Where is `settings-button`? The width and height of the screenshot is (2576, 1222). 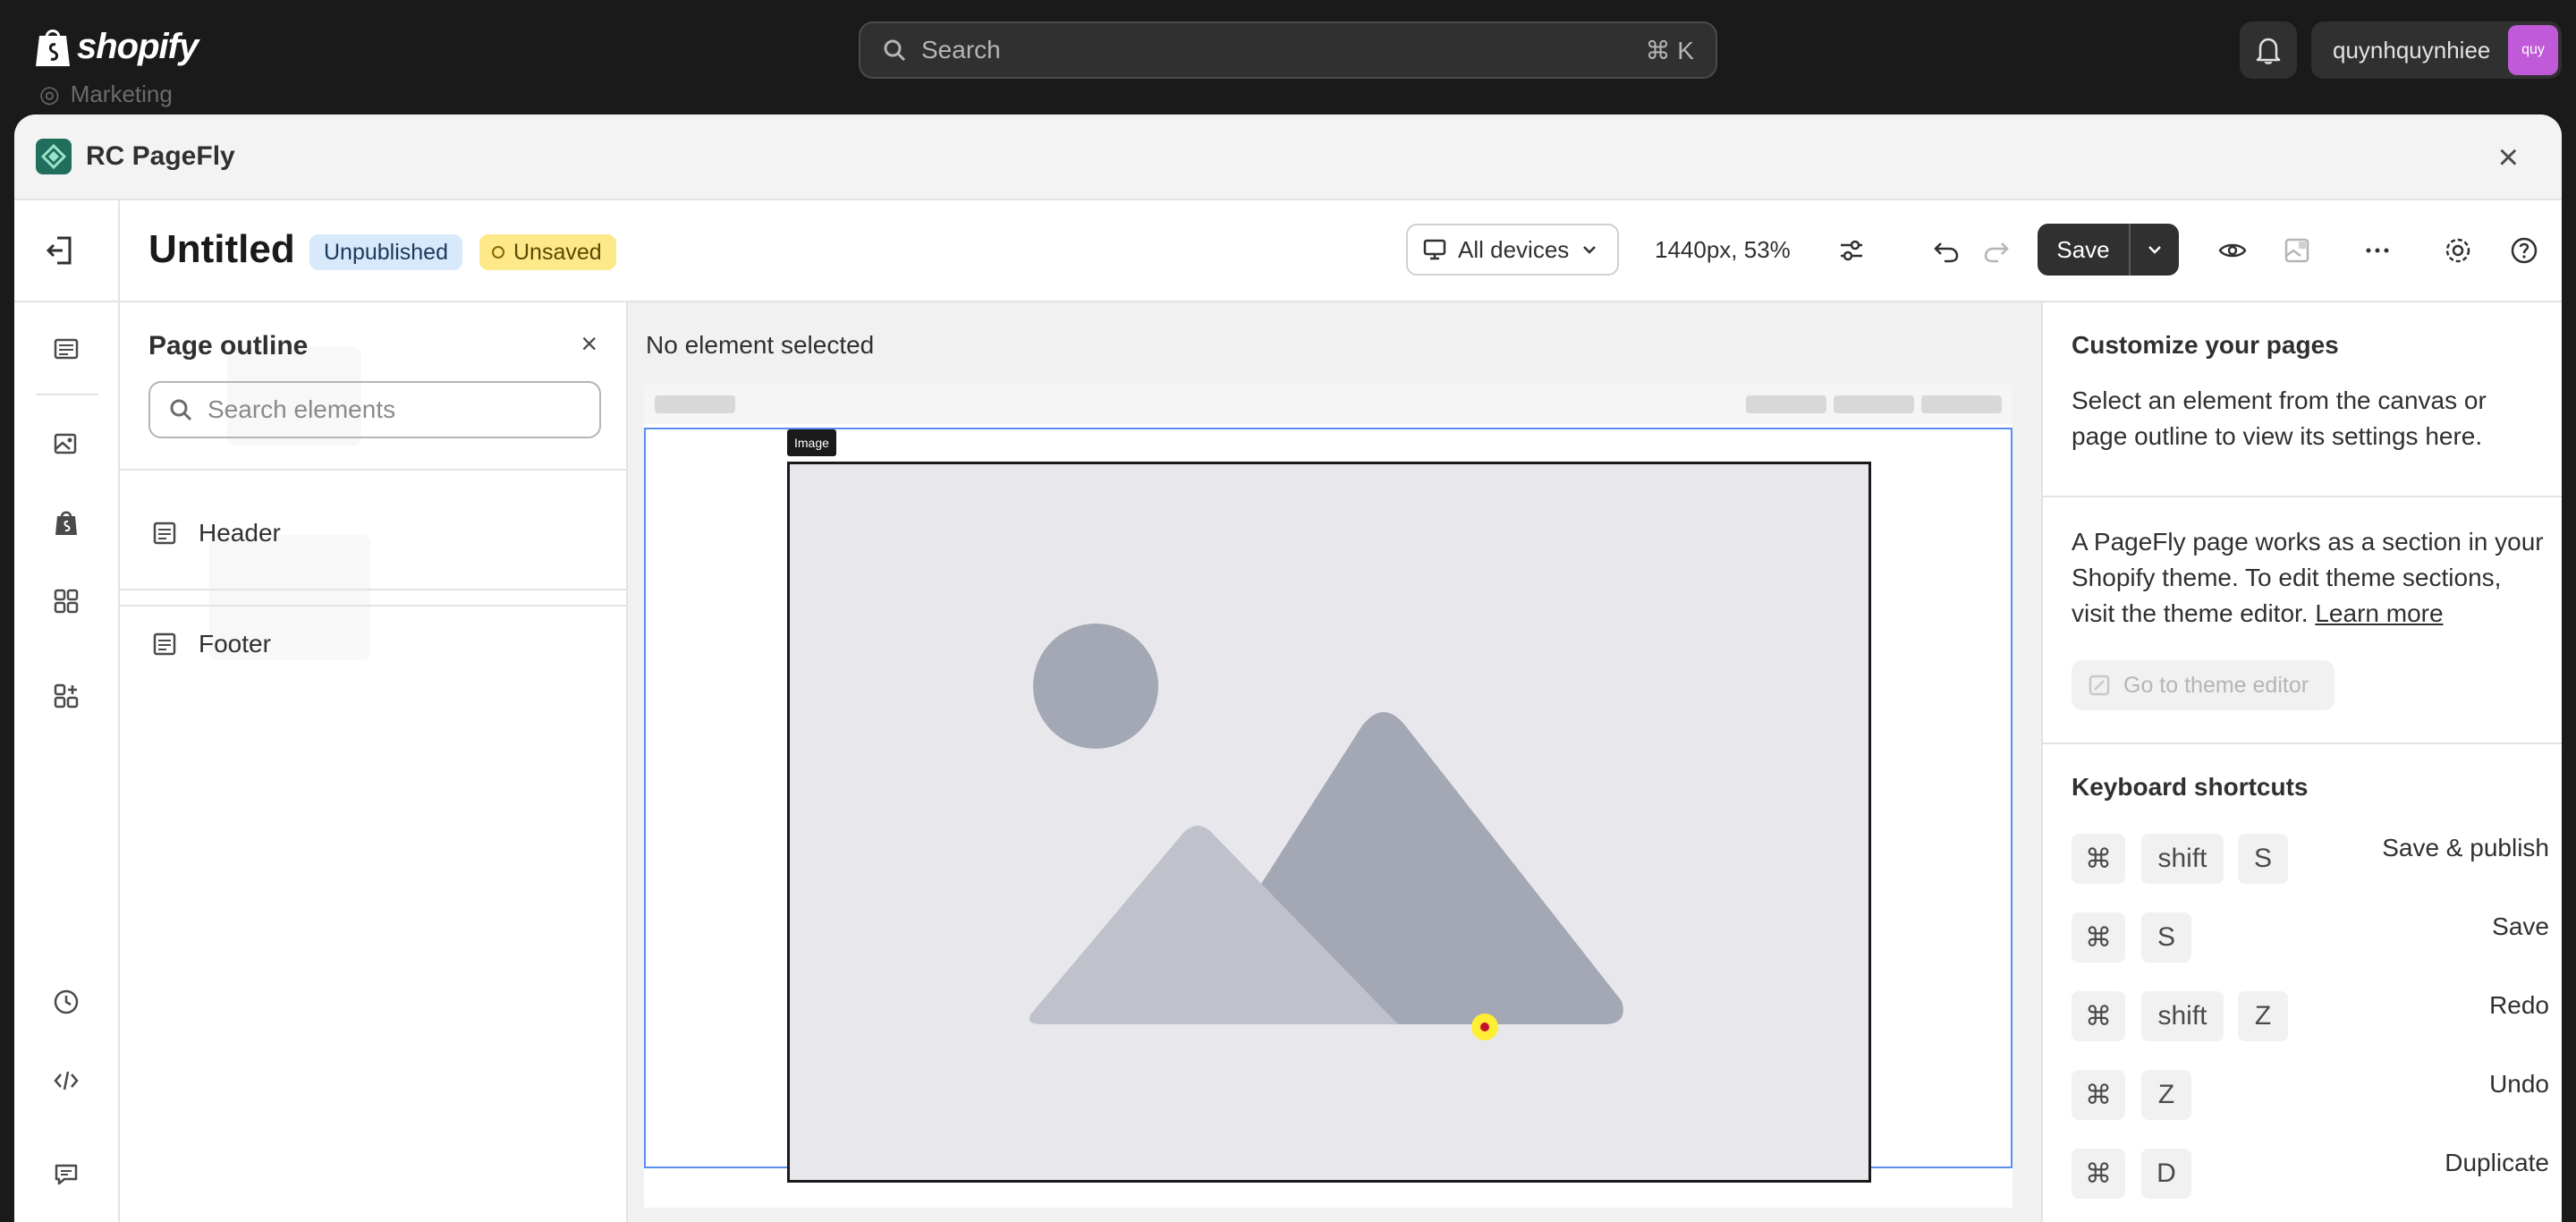 settings-button is located at coordinates (2458, 250).